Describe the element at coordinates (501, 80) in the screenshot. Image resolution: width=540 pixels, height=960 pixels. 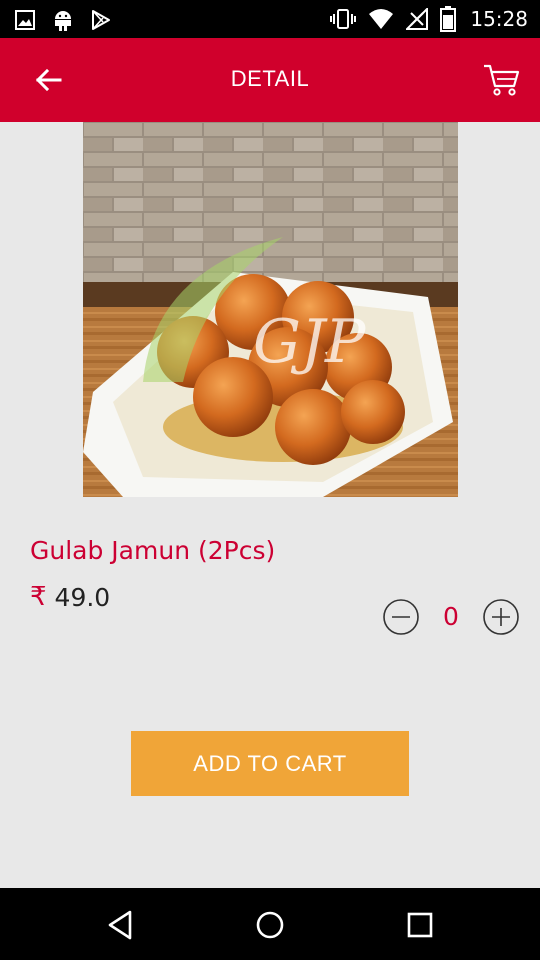
I see `cart-icon` at that location.